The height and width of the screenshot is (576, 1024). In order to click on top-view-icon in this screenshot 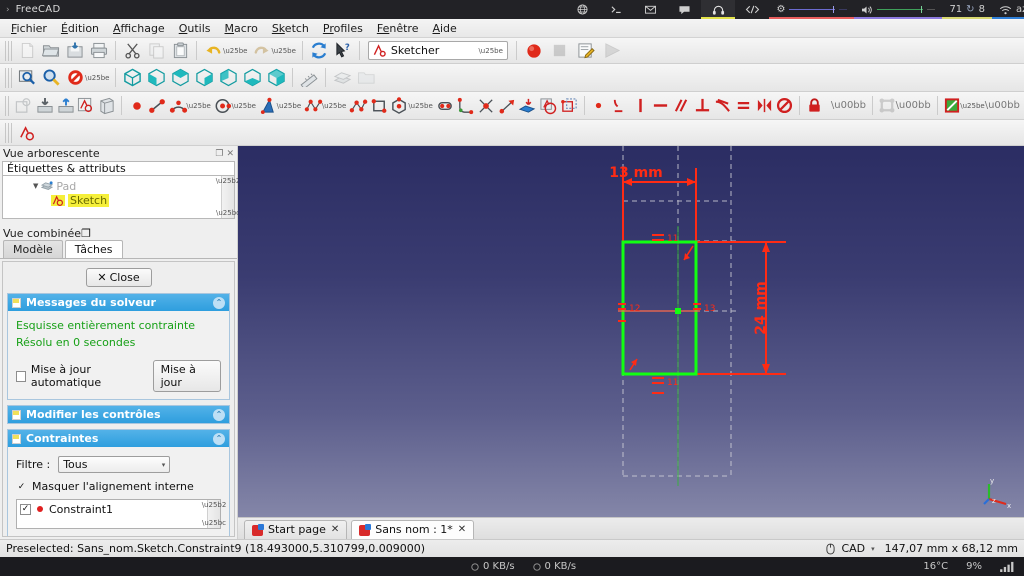, I will do `click(180, 78)`.